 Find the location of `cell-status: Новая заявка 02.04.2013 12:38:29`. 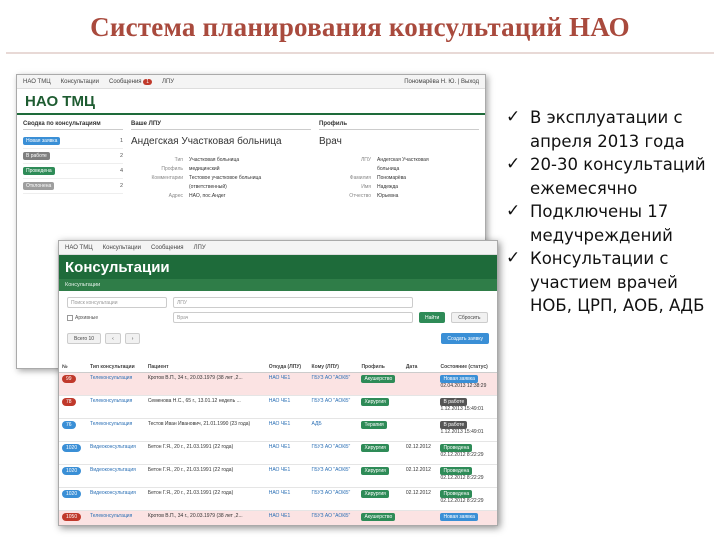

cell-status: Новая заявка 02.04.2013 12:38:29 is located at coordinates (467, 384).